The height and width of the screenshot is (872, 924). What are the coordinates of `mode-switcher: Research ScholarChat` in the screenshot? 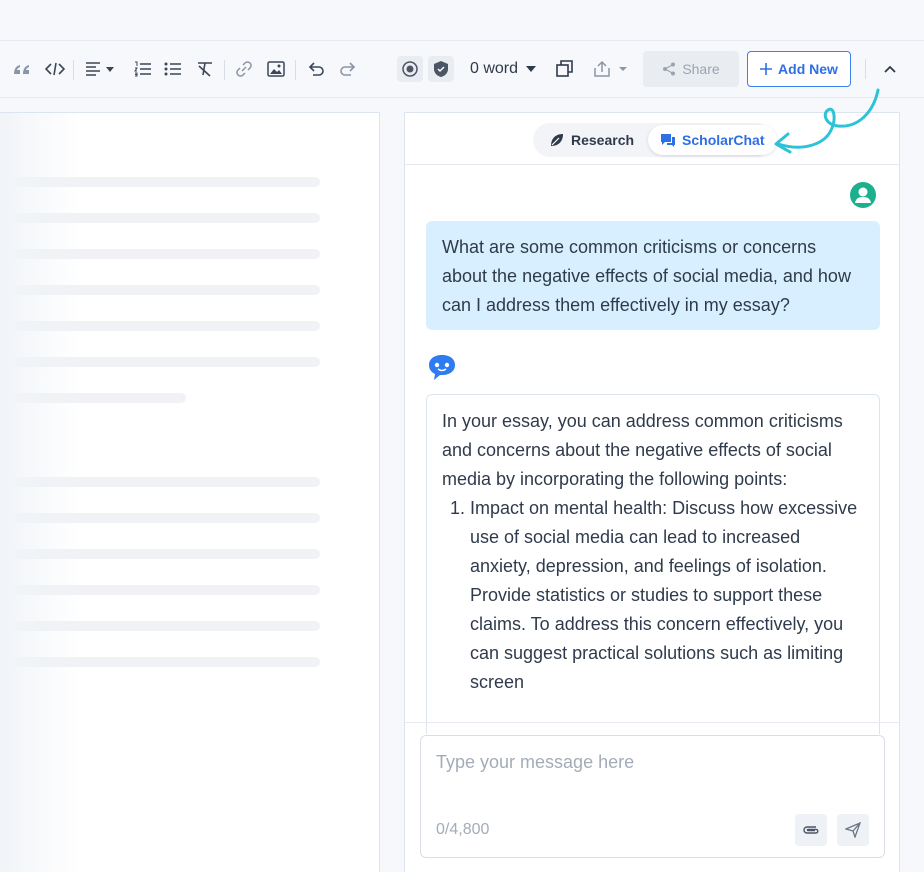 It's located at (655, 140).